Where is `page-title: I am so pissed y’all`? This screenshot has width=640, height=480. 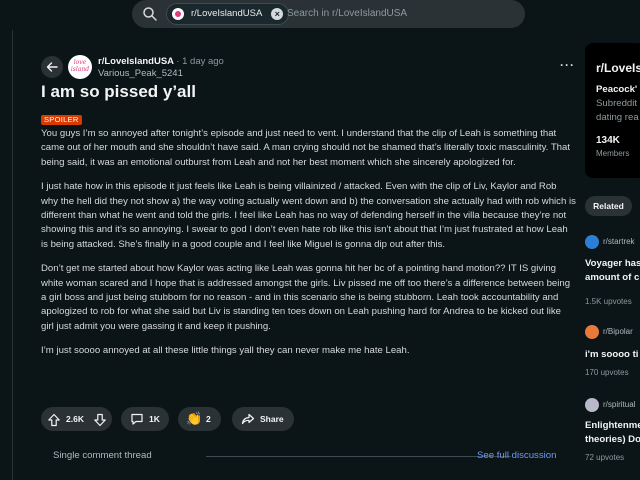 page-title: I am so pissed y’all is located at coordinates (118, 91).